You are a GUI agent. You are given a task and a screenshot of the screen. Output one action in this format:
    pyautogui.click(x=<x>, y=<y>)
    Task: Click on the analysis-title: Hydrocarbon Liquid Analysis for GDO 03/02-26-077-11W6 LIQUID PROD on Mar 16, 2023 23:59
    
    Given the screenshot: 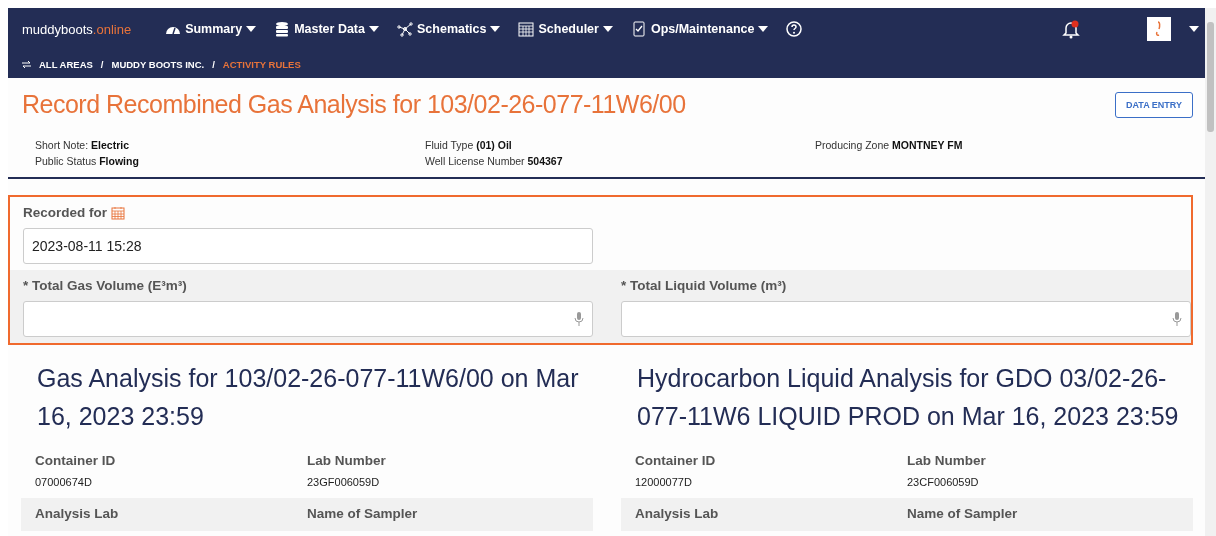 What is the action you would take?
    pyautogui.click(x=908, y=397)
    